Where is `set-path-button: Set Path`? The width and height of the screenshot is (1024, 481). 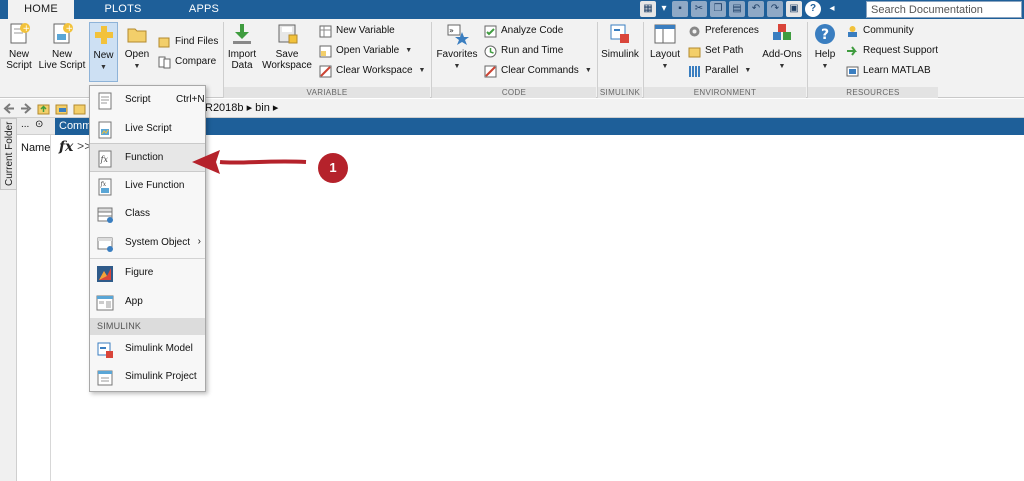
set-path-button: Set Path is located at coordinates (715, 51).